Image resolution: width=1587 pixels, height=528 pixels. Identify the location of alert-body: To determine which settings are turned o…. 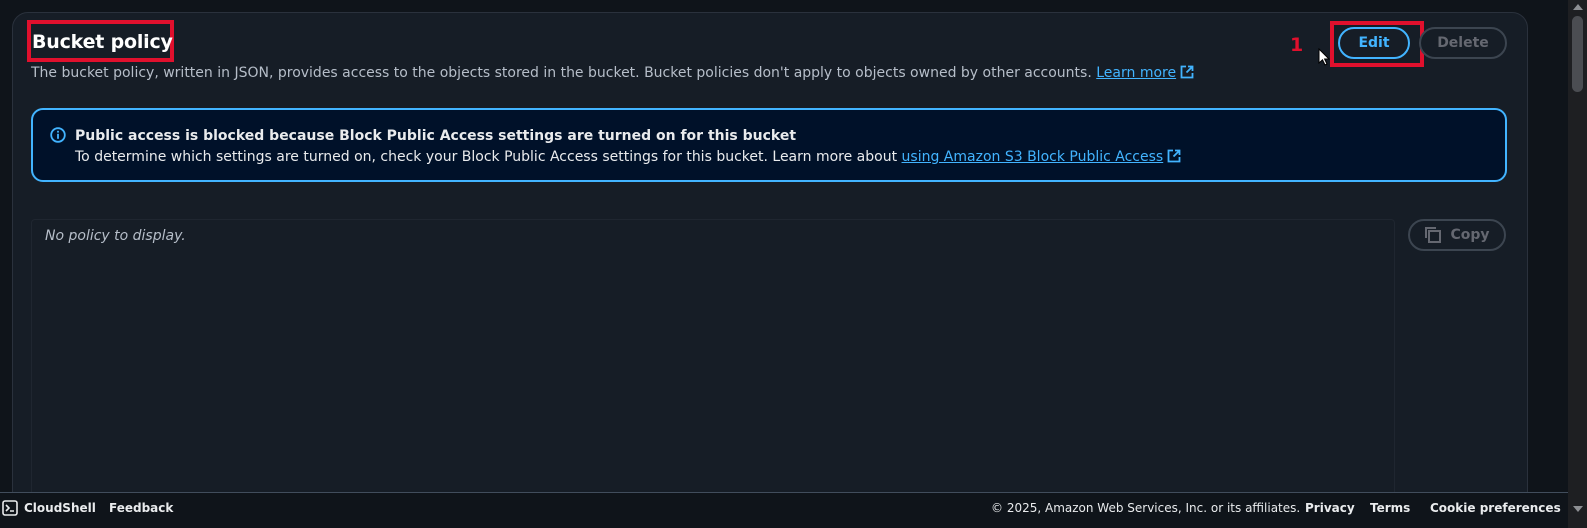
(628, 158).